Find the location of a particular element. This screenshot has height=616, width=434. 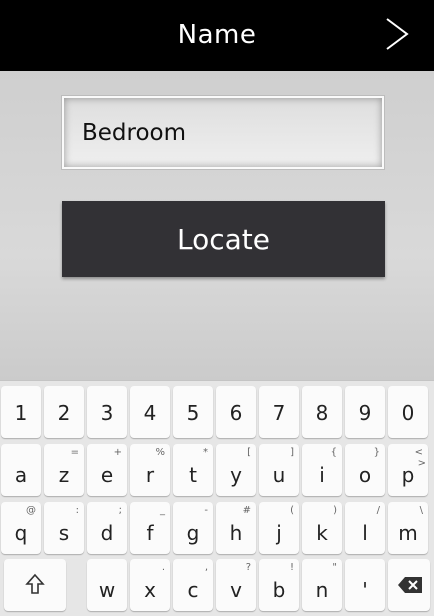

key-label: 1 is located at coordinates (21, 413).